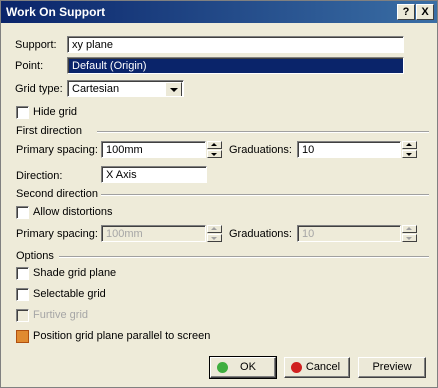 This screenshot has width=438, height=388. I want to click on direction-label: Direction:, so click(39, 176).